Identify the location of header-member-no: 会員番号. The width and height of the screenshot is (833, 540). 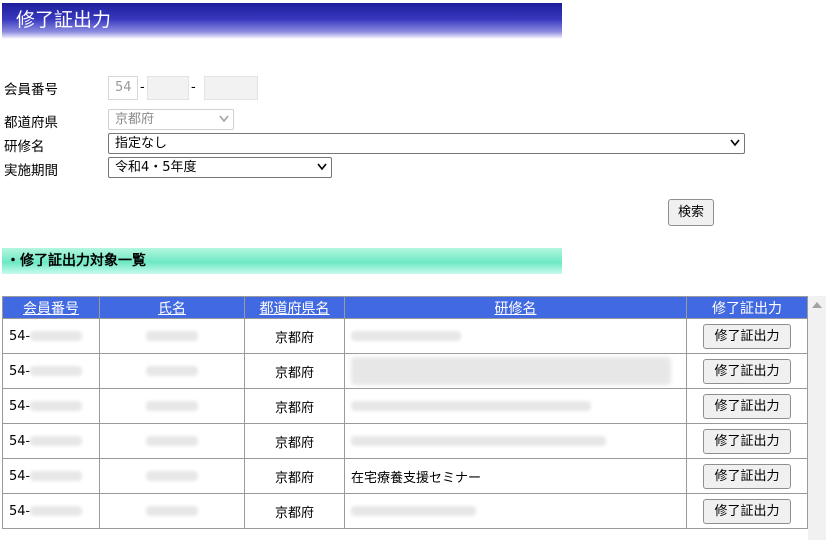
(51, 307).